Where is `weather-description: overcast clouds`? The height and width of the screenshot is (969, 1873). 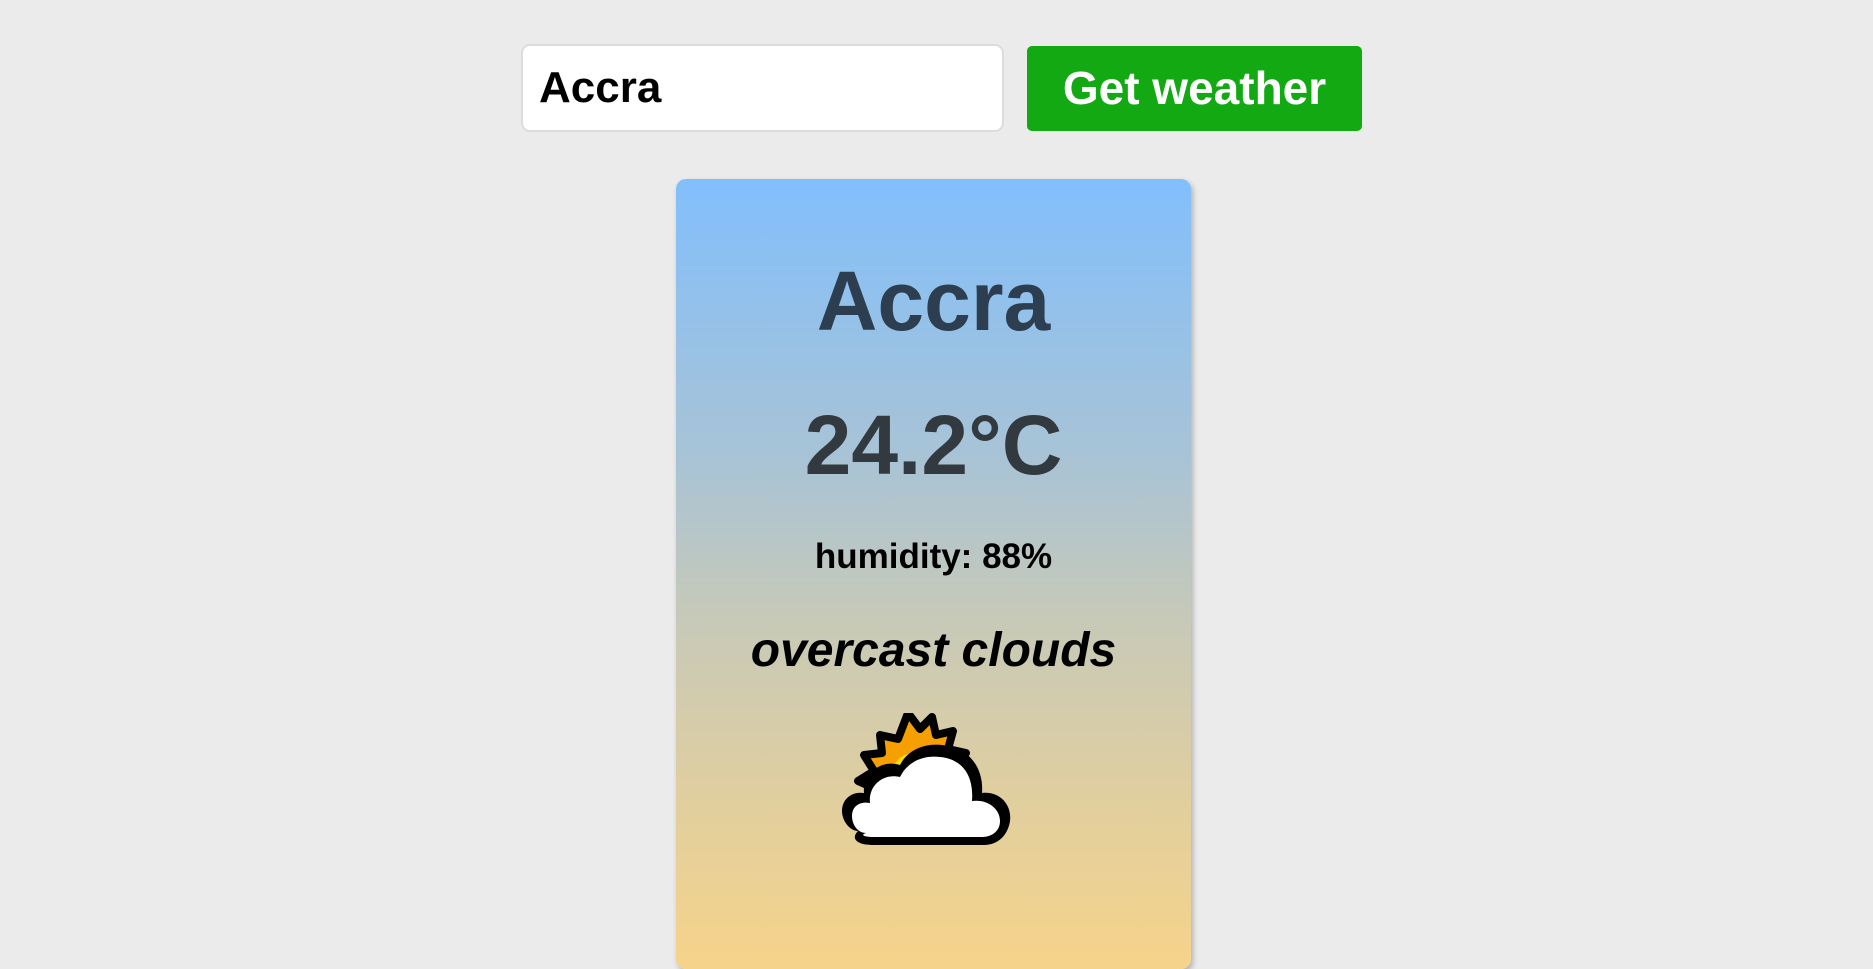
weather-description: overcast clouds is located at coordinates (933, 650).